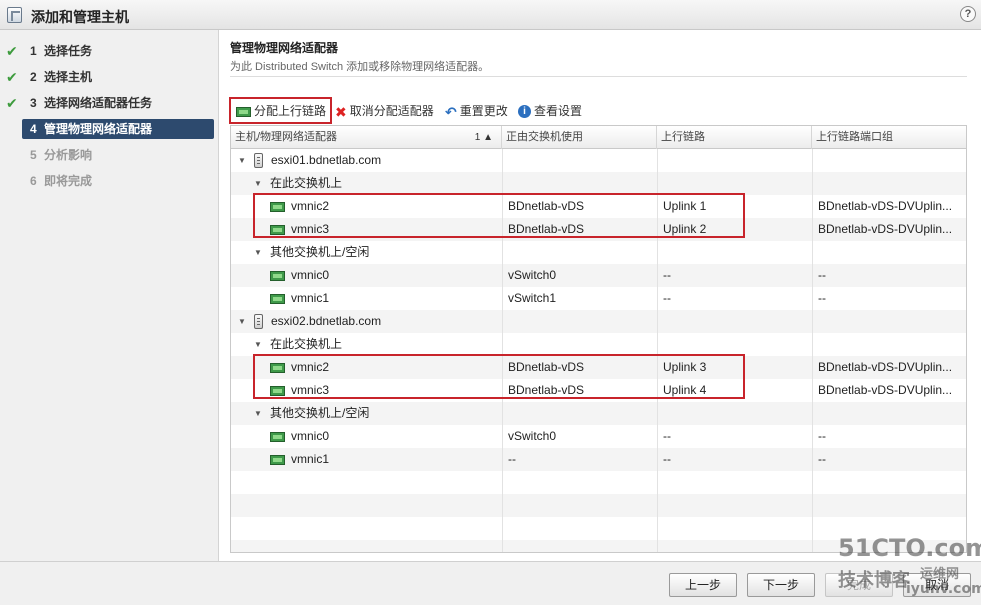  What do you see at coordinates (598, 298) in the screenshot?
I see `adapter-row: vmnic1 vSwitch1 -- --` at bounding box center [598, 298].